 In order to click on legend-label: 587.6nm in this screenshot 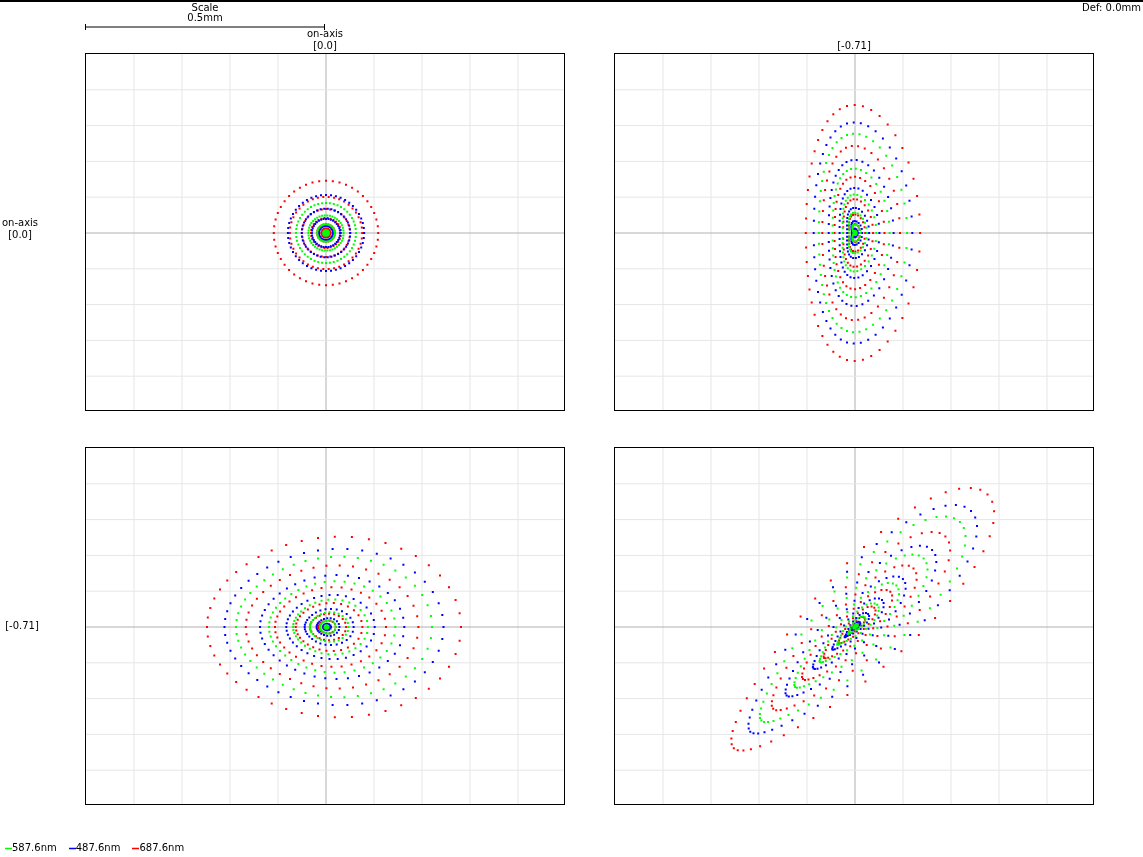, I will do `click(34, 848)`.